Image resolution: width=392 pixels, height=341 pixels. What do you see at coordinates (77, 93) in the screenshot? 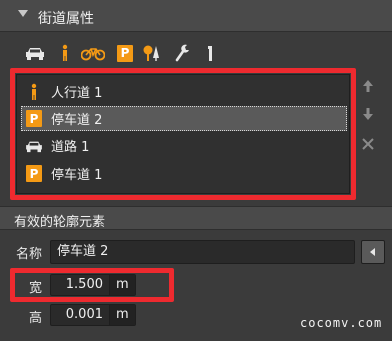
I see `list-item-label: 人行道 1` at bounding box center [77, 93].